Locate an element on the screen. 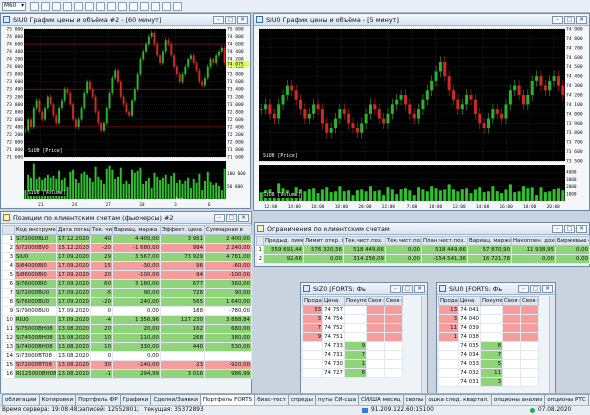  quote-row: 33 74 757 is located at coordinates (352, 310).